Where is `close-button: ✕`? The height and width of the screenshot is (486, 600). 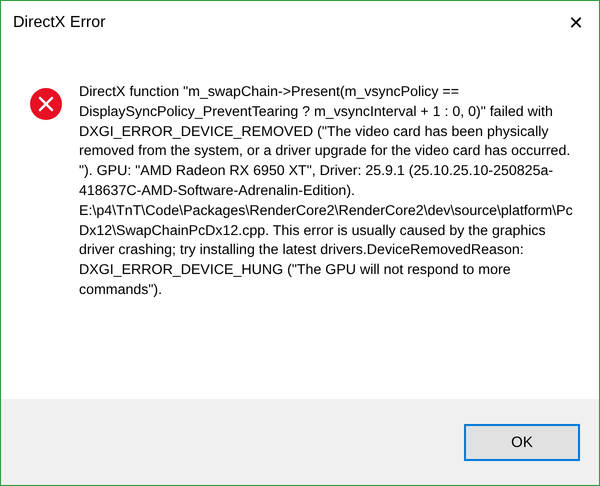 close-button: ✕ is located at coordinates (576, 23).